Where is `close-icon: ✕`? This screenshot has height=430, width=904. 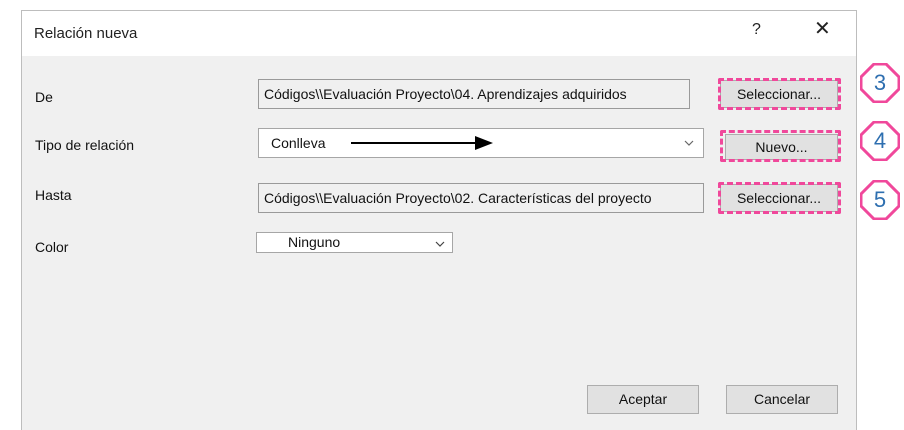 close-icon: ✕ is located at coordinates (822, 29).